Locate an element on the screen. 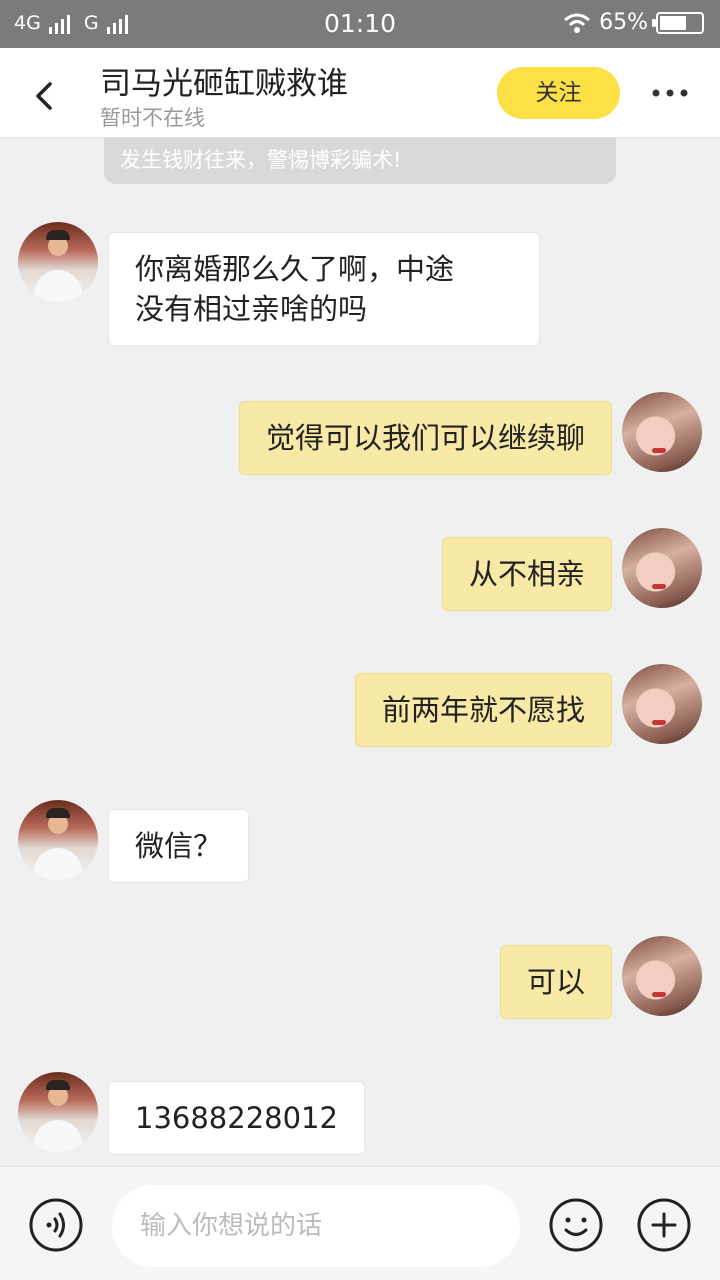 The image size is (720, 1280). status-right: 65% is located at coordinates (633, 22).